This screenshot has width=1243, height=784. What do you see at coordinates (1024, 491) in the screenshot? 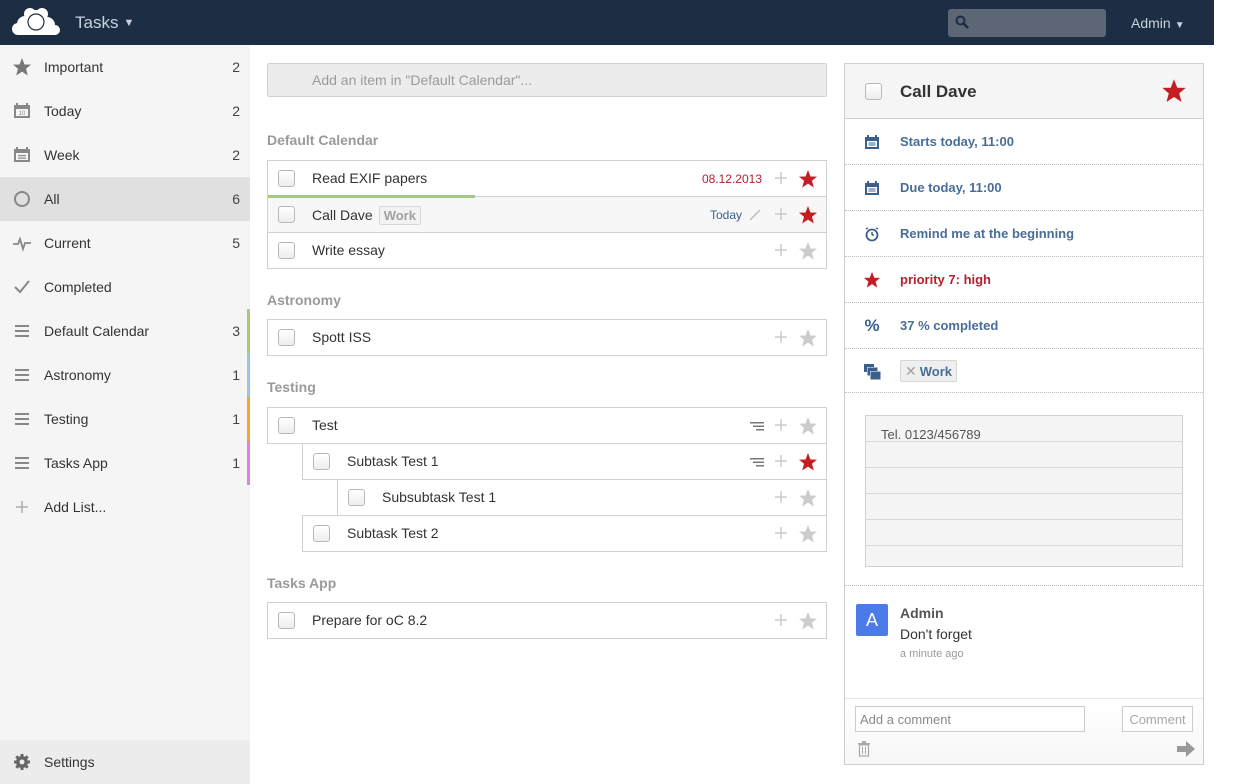
I see `note-field: Tel. 0123/456789` at bounding box center [1024, 491].